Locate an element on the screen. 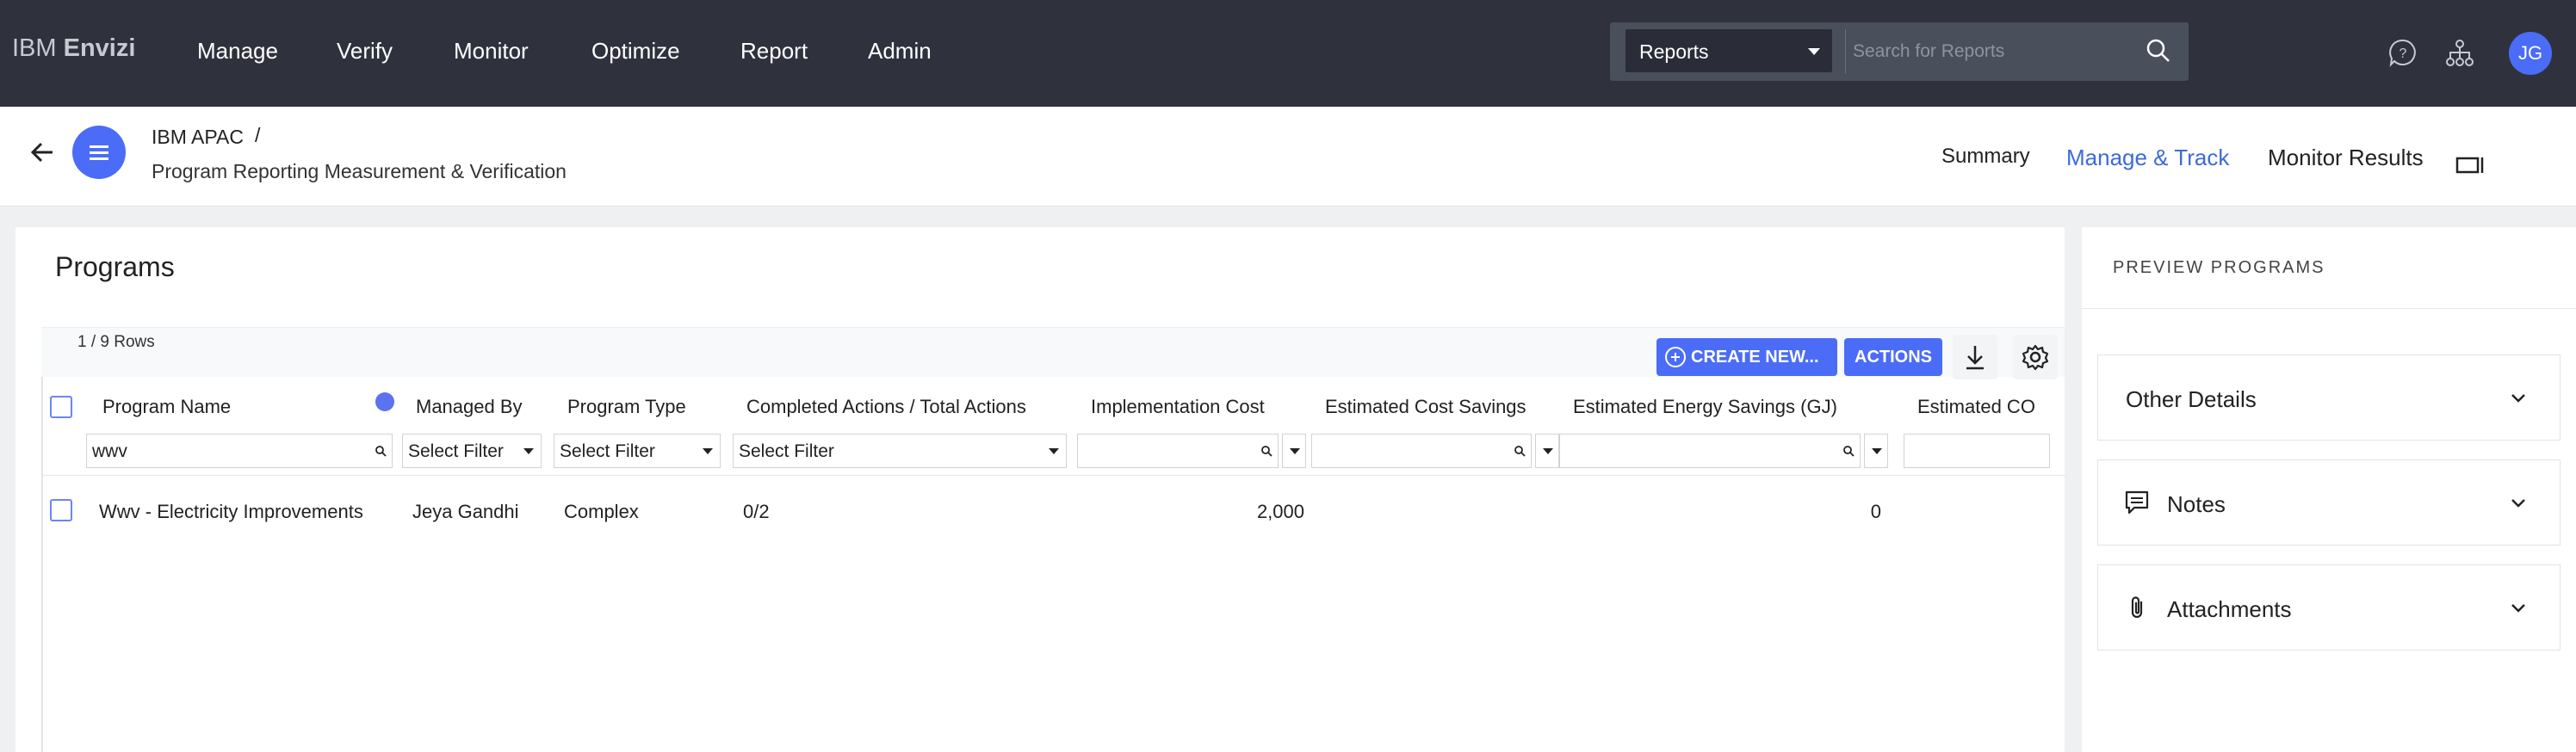 The image size is (2576, 752). paperclip-icon is located at coordinates (2137, 607).